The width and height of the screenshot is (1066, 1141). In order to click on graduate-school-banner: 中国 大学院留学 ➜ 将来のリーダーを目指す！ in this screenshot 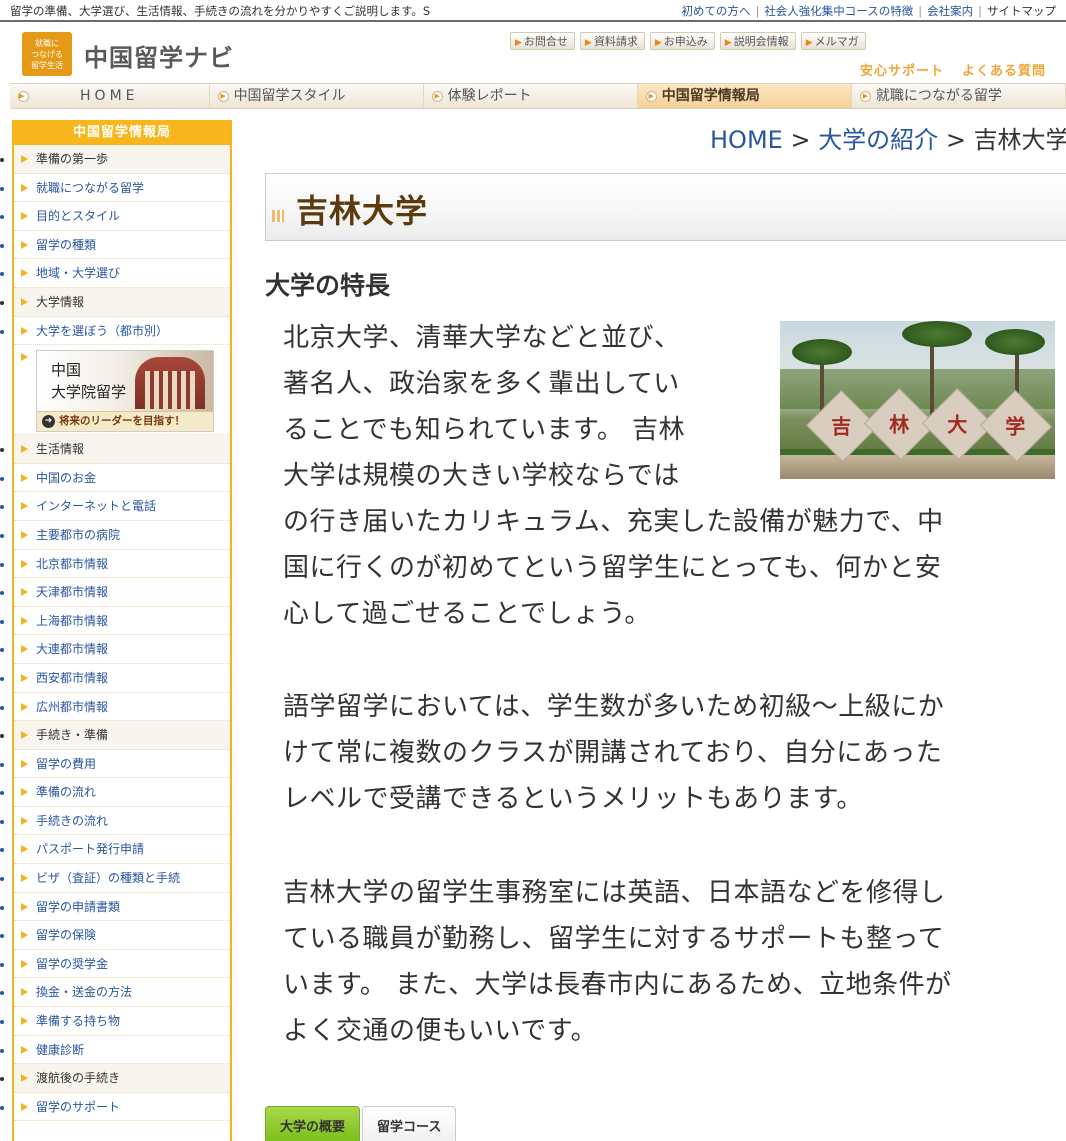, I will do `click(125, 391)`.